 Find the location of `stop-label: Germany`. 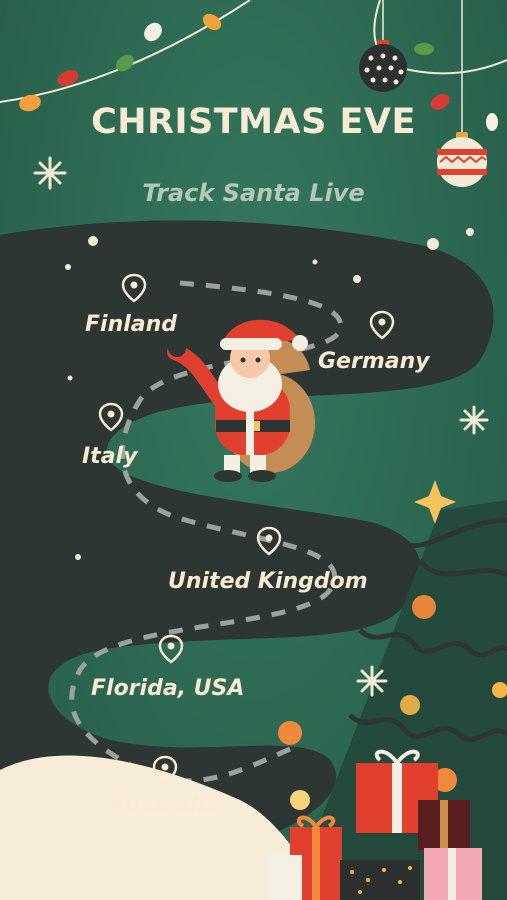

stop-label: Germany is located at coordinates (374, 361).